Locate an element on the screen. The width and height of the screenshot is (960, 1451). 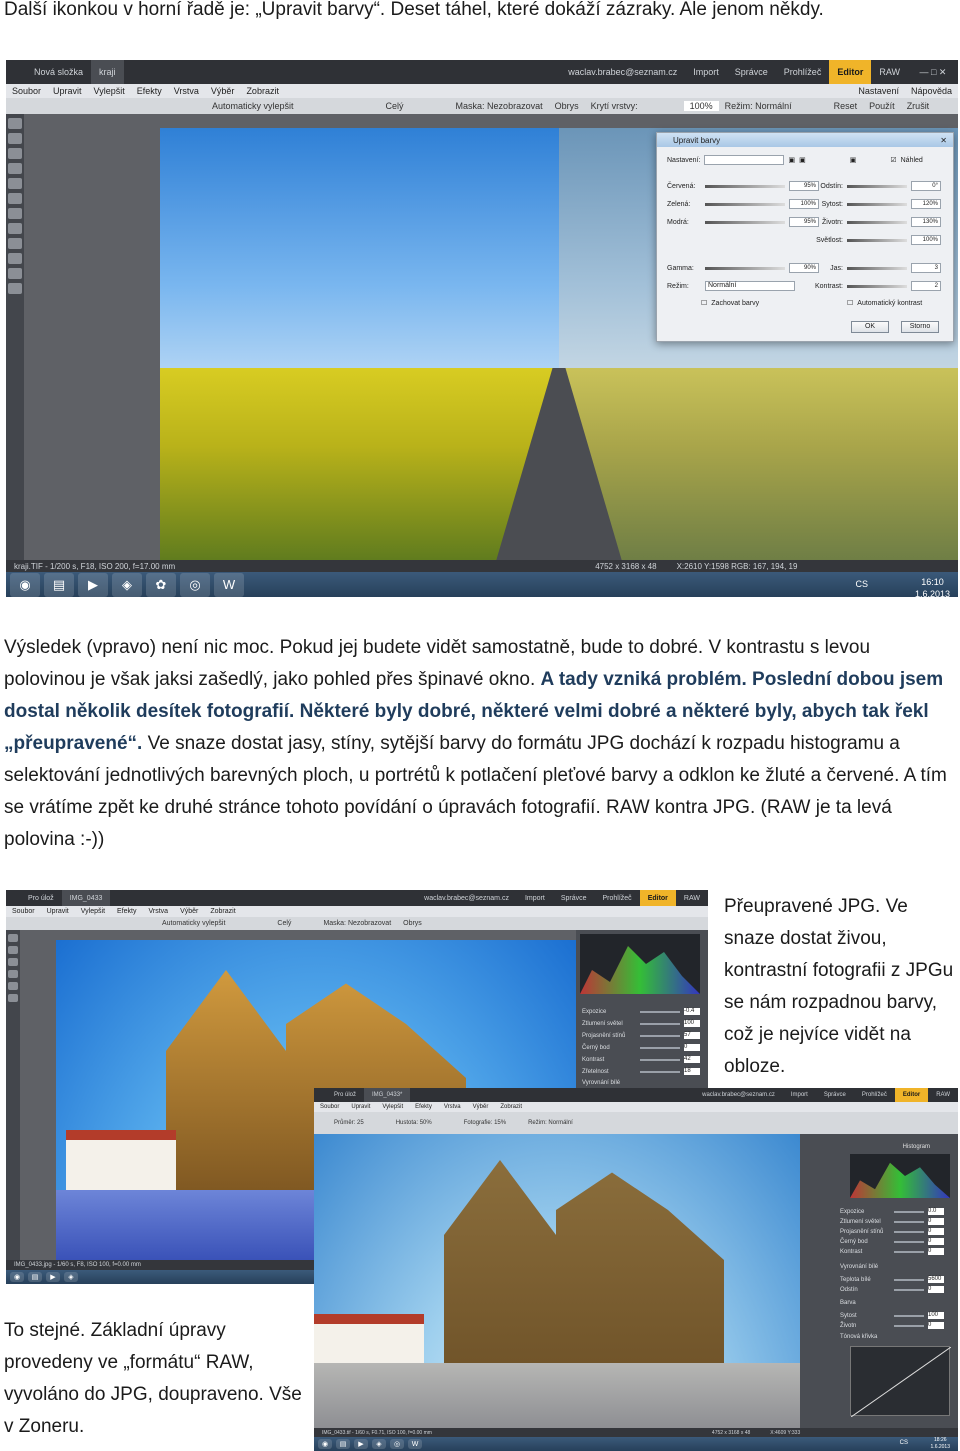
app-icon: ✿ is located at coordinates (161, 584).